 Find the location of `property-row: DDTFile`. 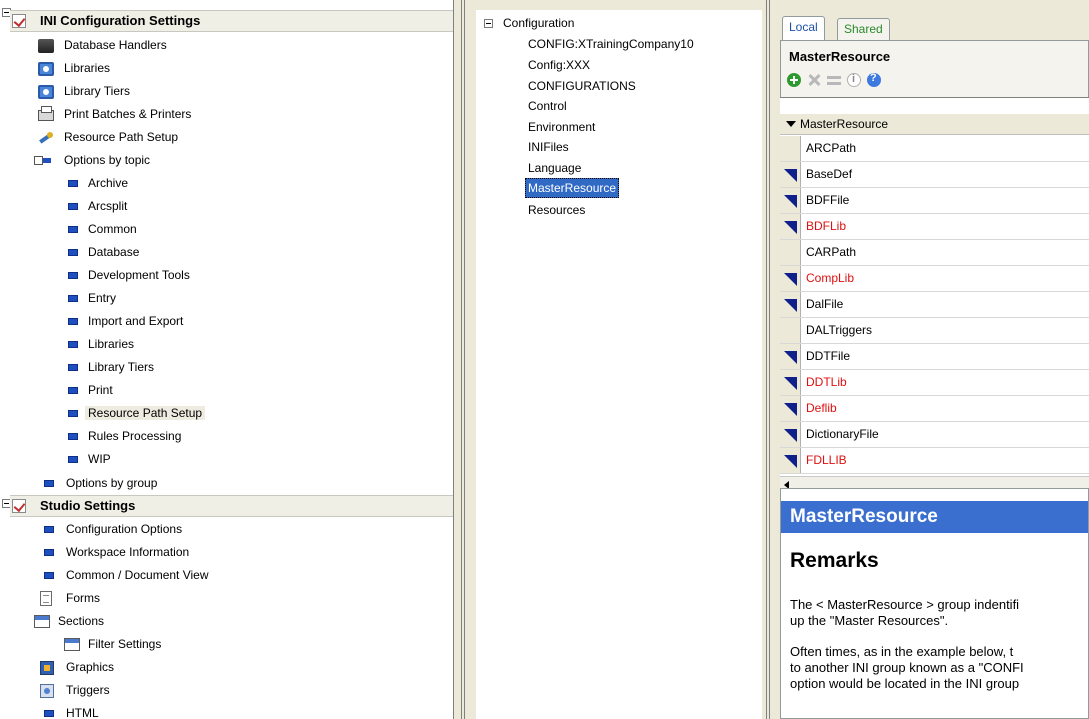

property-row: DDTFile is located at coordinates (934, 357).